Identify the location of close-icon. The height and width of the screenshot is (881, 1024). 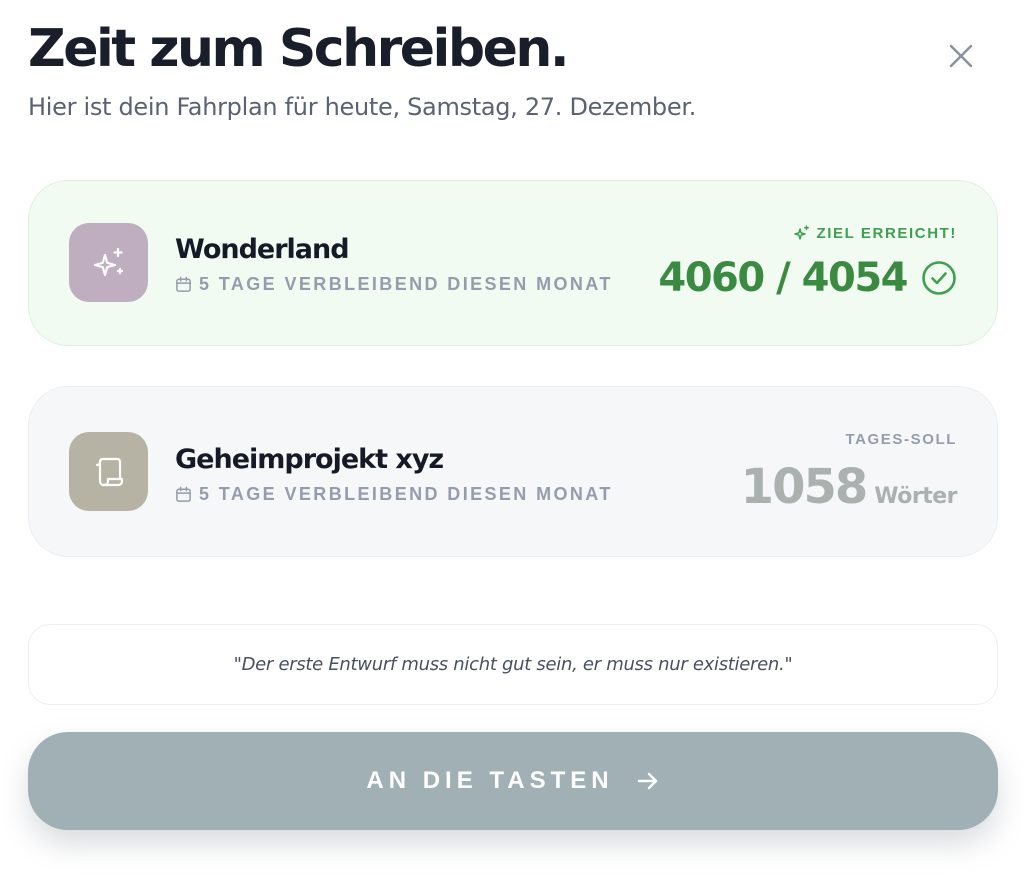
(961, 56).